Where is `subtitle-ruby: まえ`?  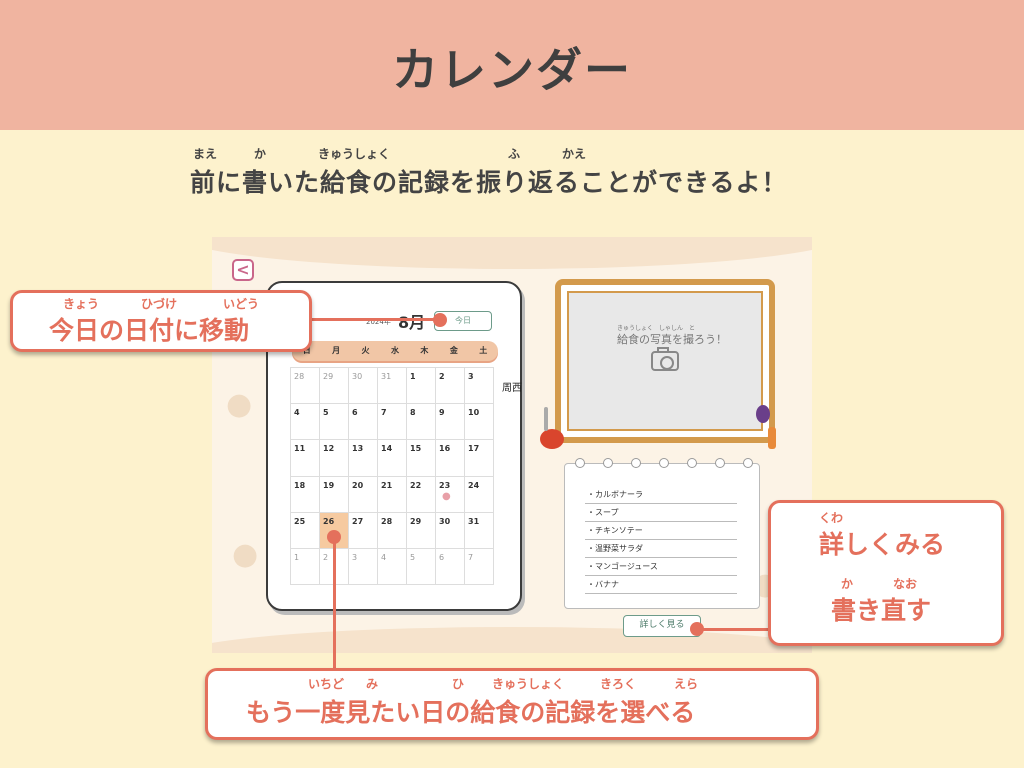
subtitle-ruby: まえ is located at coordinates (205, 154).